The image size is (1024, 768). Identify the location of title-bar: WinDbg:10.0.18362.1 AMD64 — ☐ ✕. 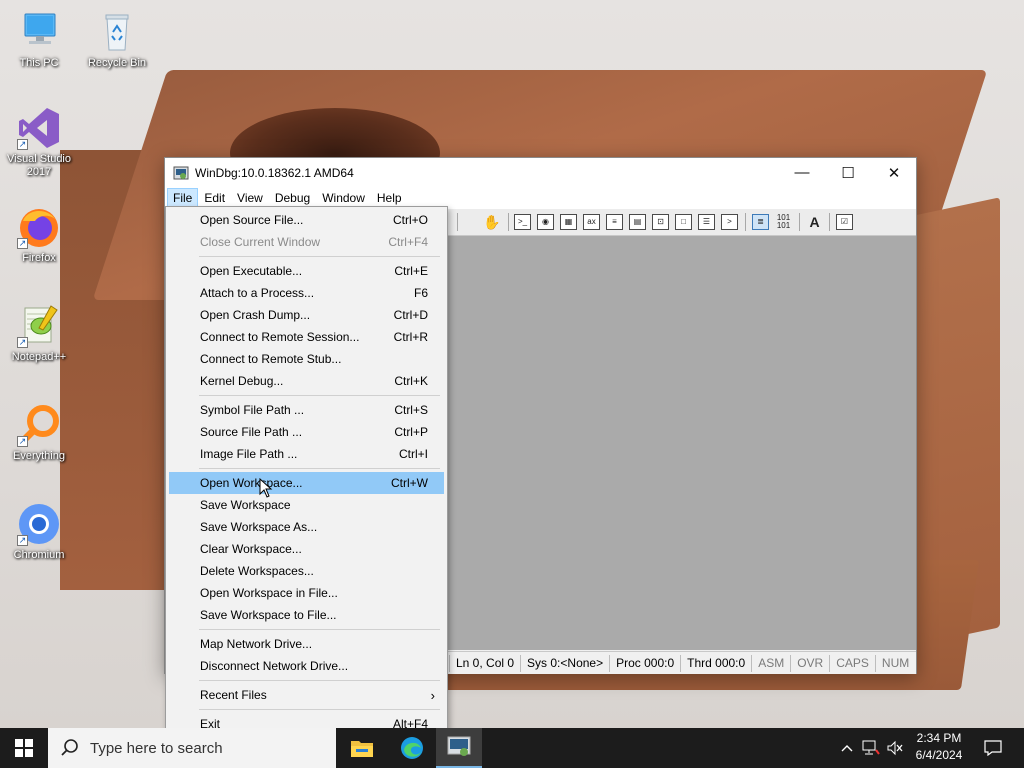
(540, 172).